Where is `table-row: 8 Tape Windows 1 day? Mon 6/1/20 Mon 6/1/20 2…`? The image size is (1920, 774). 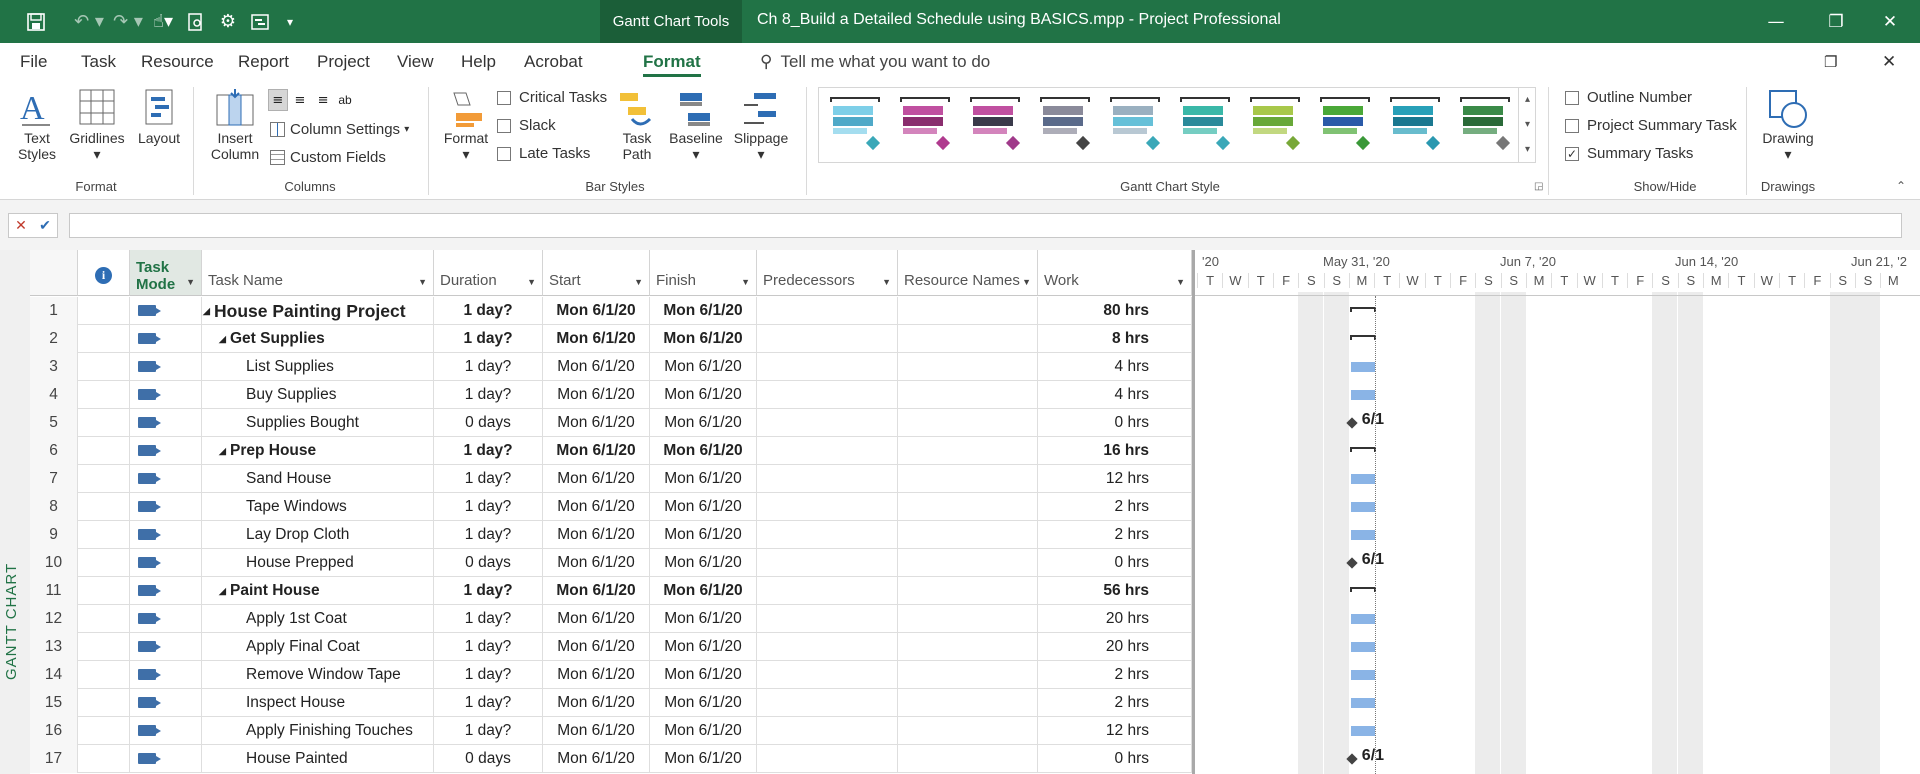
table-row: 8 Tape Windows 1 day? Mon 6/1/20 Mon 6/1/20 2… is located at coordinates (611, 507).